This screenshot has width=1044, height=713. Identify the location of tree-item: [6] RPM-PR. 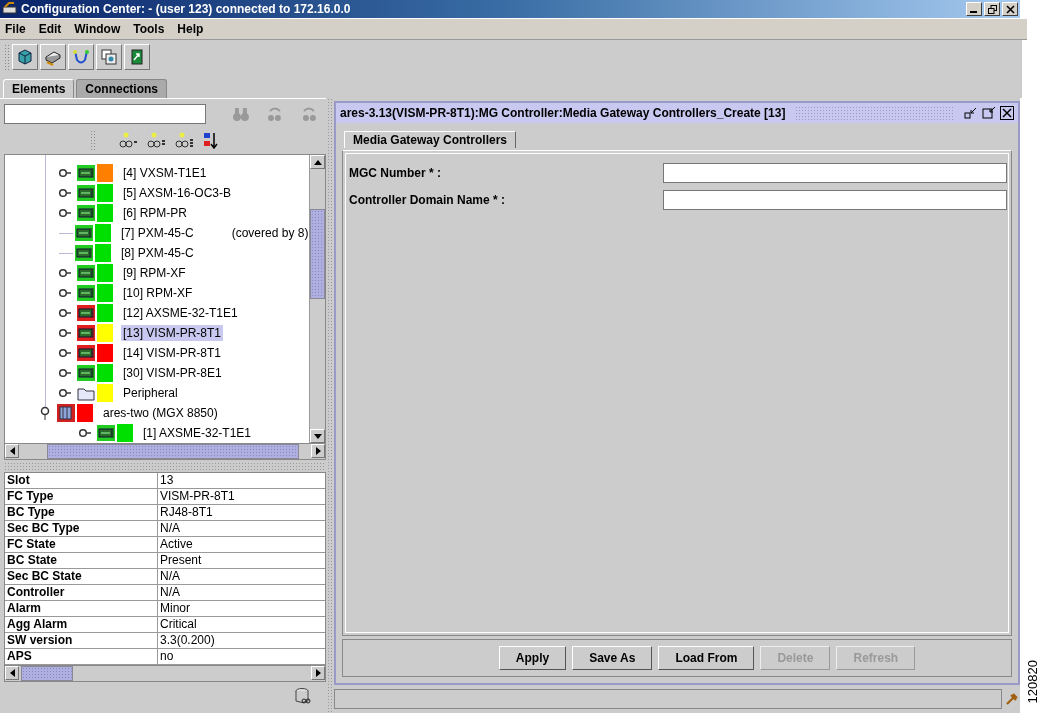
(155, 213).